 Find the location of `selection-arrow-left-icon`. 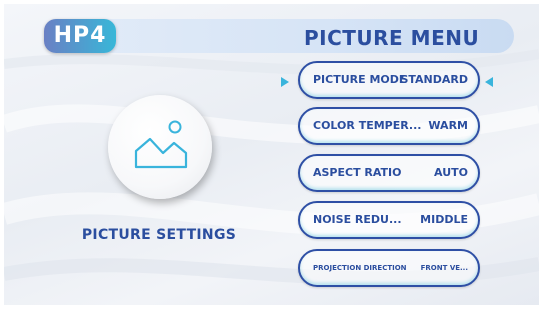

selection-arrow-left-icon is located at coordinates (489, 82).